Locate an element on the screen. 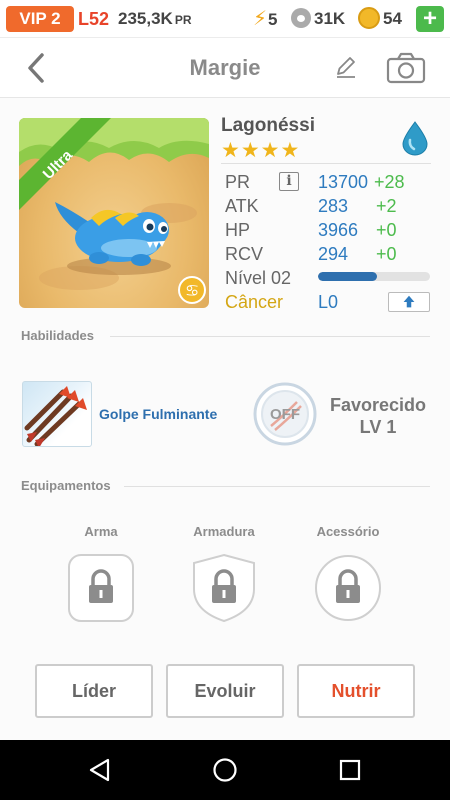 Image resolution: width=450 pixels, height=800 pixels. home-circle-icon is located at coordinates (225, 770).